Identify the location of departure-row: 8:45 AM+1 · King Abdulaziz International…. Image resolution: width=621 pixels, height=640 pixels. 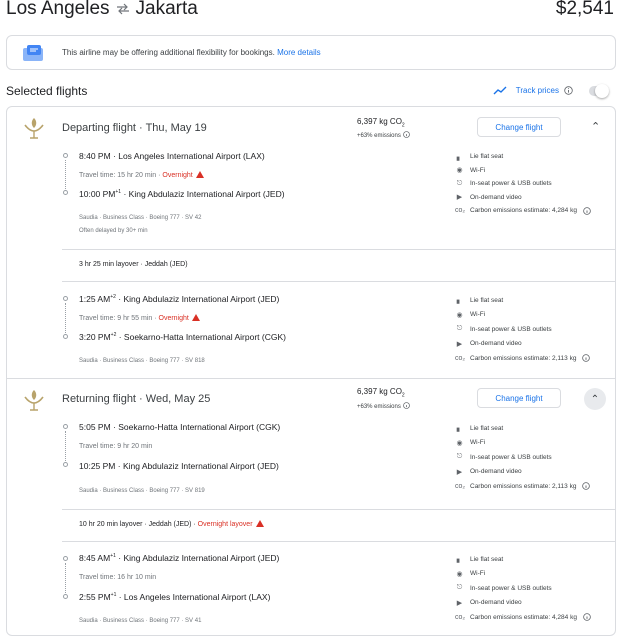
(179, 558).